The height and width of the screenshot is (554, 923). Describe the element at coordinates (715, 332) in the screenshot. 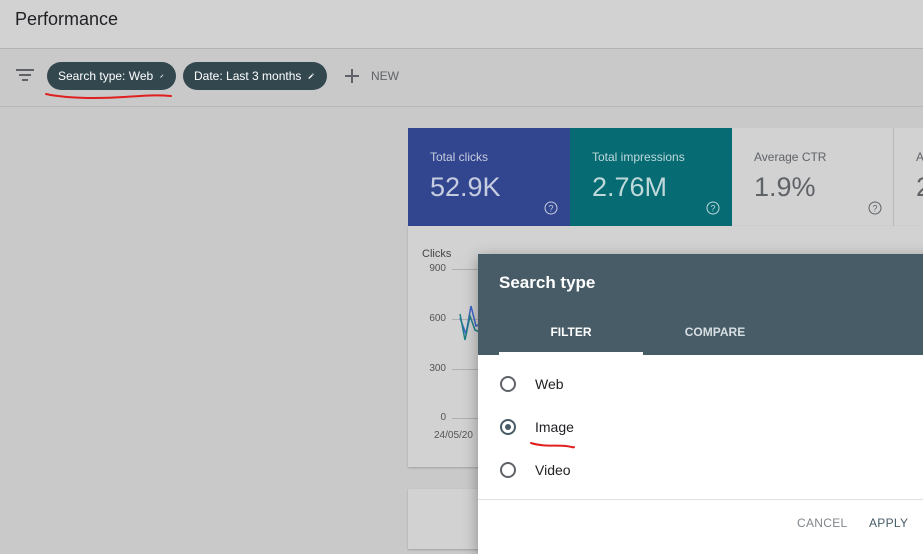

I see `tab-compare: COMPARE` at that location.